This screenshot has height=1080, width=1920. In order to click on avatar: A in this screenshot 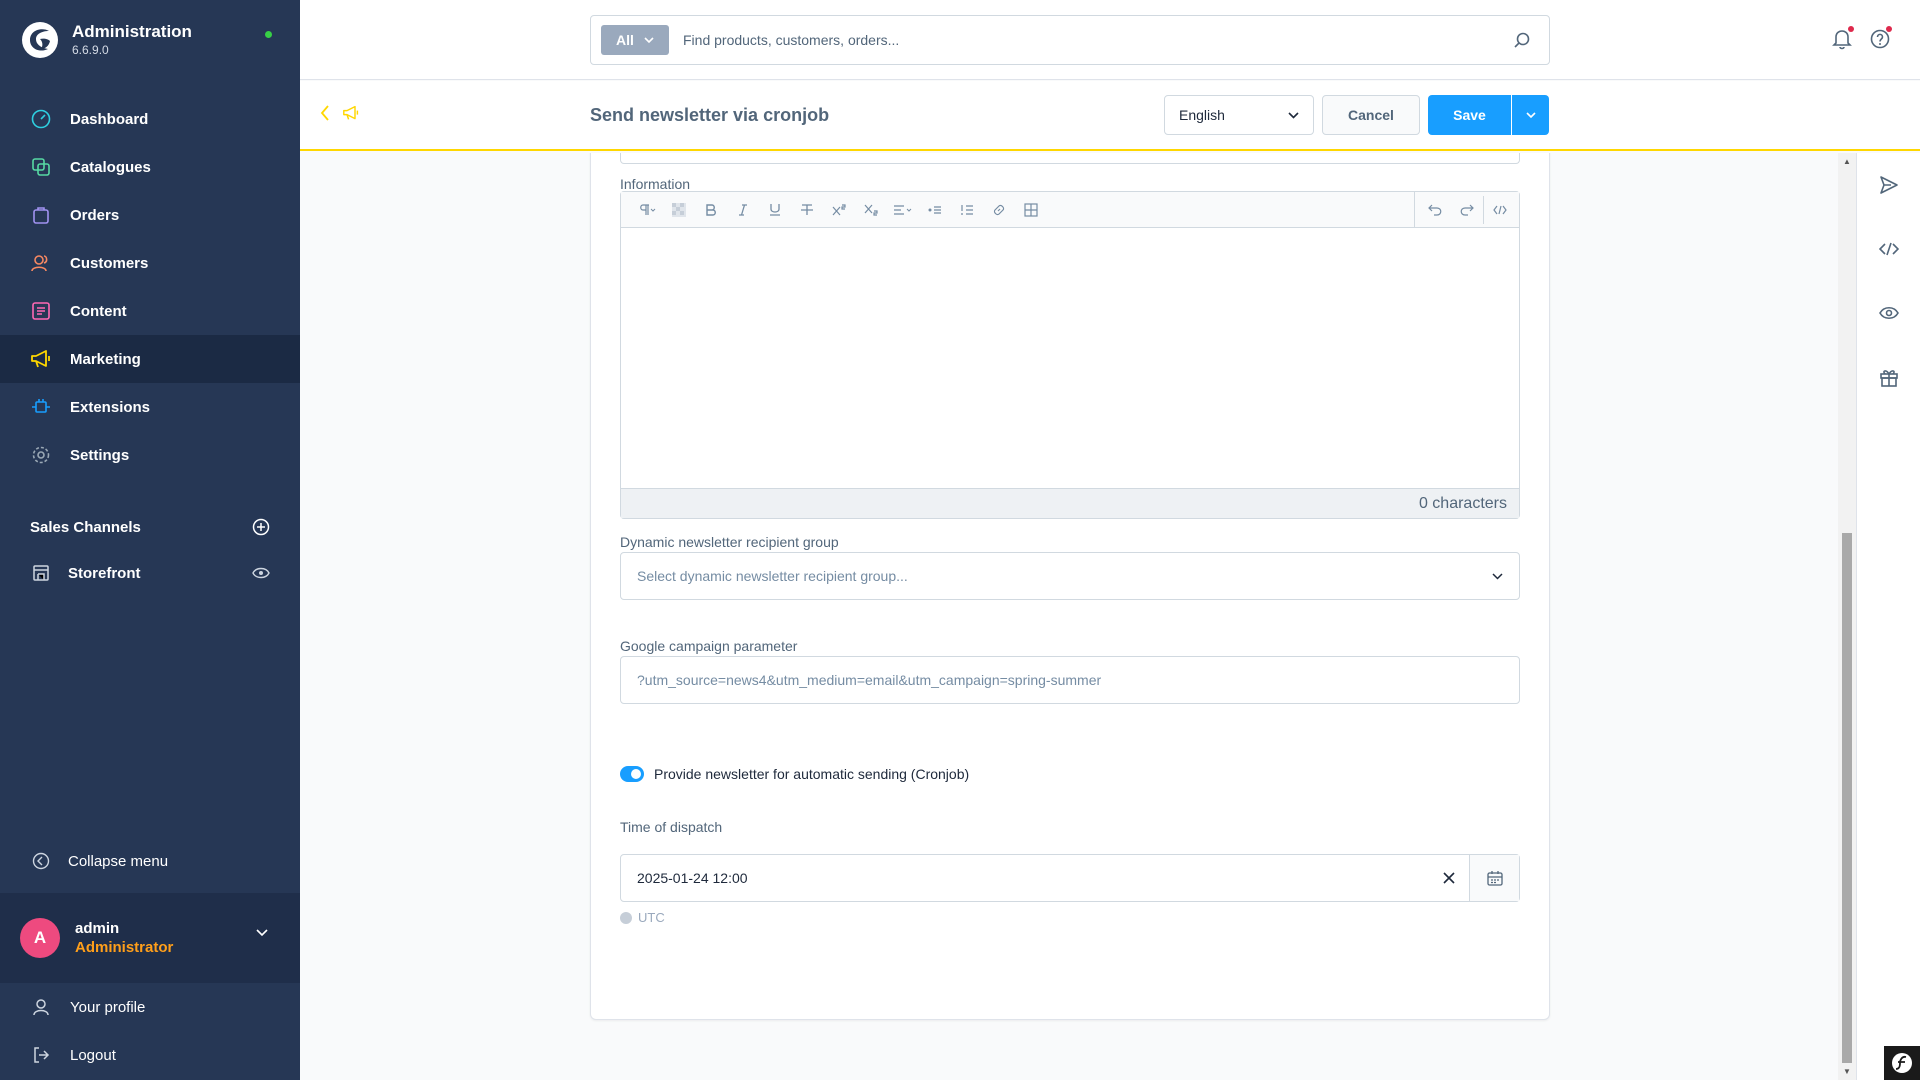, I will do `click(40, 938)`.